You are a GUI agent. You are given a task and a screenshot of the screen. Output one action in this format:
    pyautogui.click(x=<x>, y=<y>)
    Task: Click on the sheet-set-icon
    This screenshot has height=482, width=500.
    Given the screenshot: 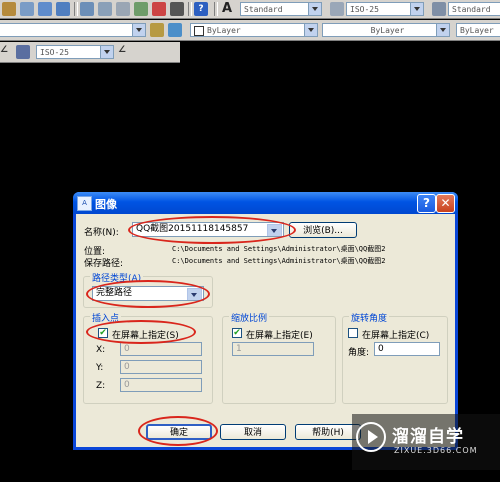 What is the action you would take?
    pyautogui.click(x=141, y=9)
    